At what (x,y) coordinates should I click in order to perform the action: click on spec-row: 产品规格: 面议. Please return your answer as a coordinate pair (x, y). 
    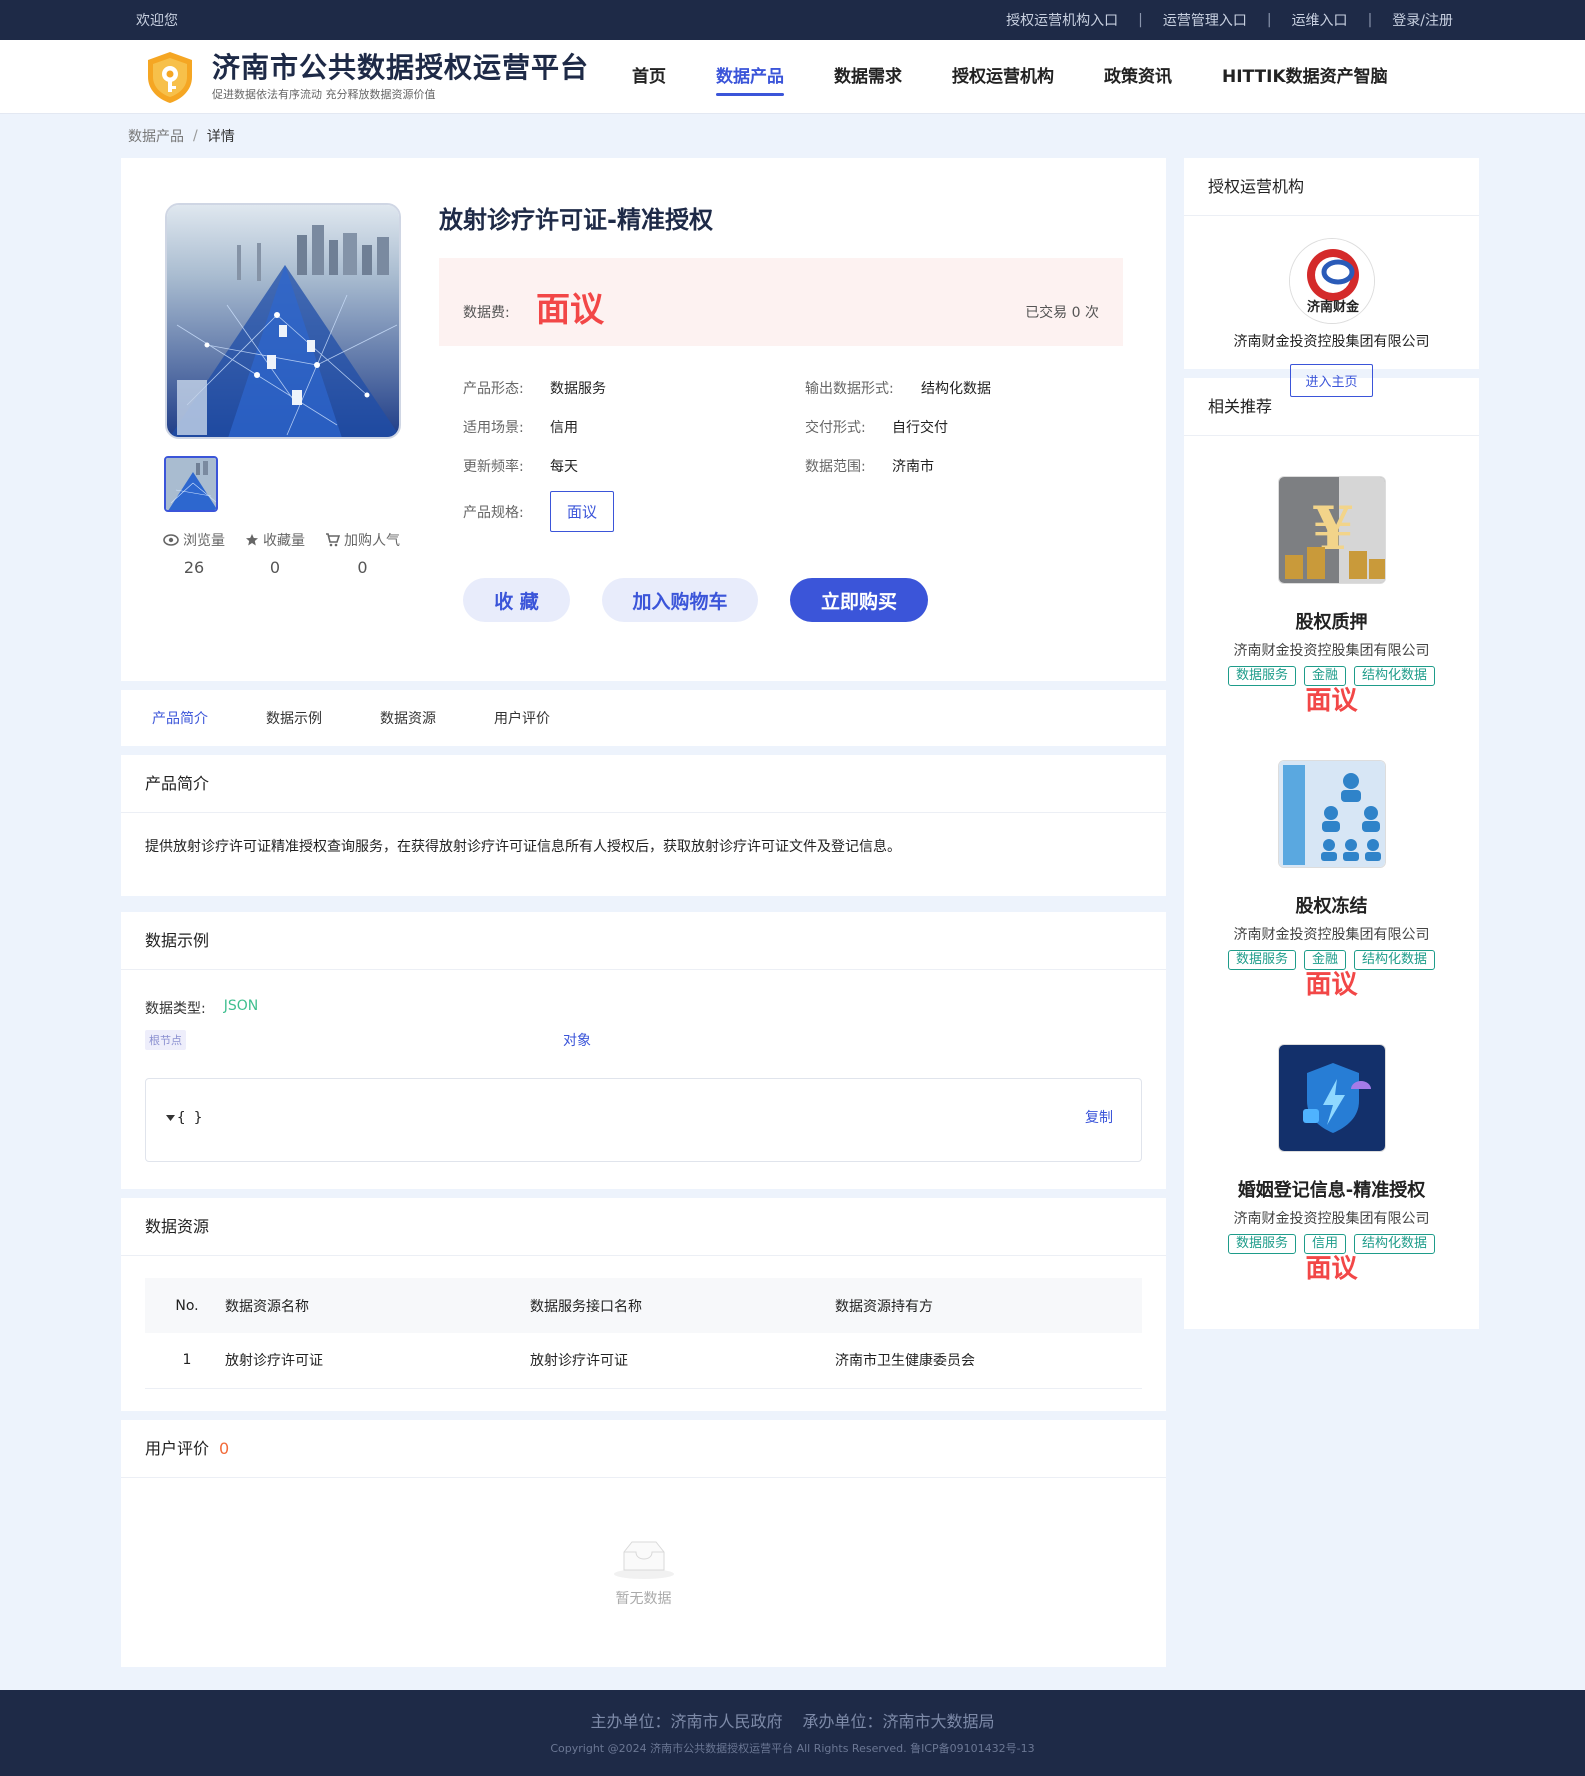
    Looking at the image, I should click on (793, 511).